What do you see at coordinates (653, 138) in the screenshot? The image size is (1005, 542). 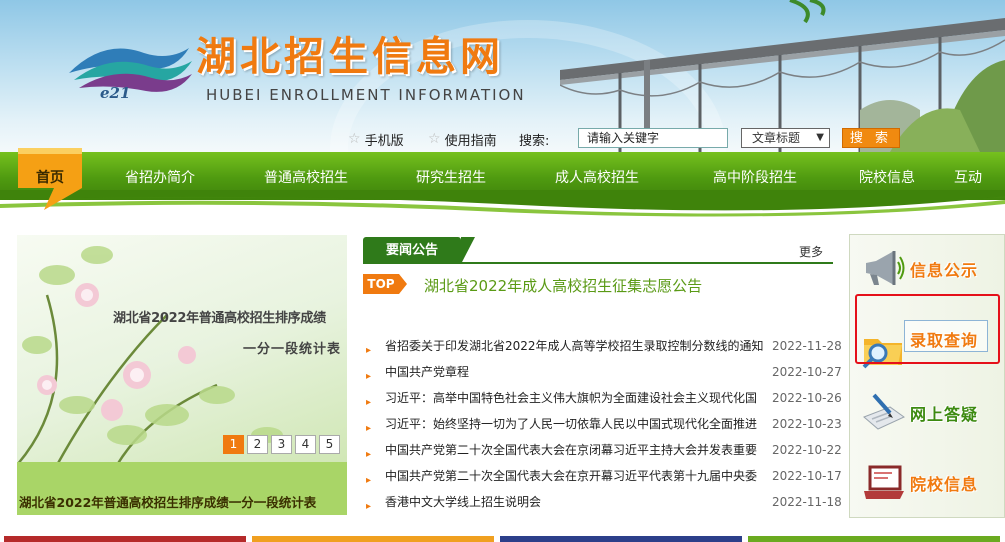 I see `search-input: 请输入关键字` at bounding box center [653, 138].